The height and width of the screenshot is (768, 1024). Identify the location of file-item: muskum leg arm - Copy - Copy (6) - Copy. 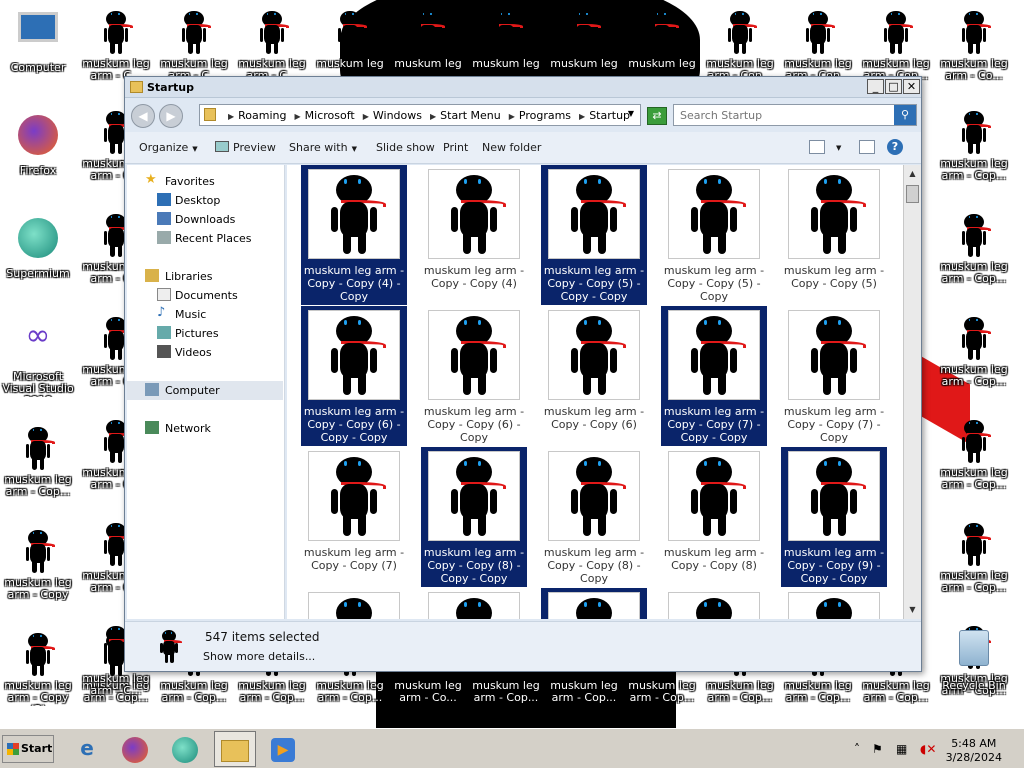
(474, 376).